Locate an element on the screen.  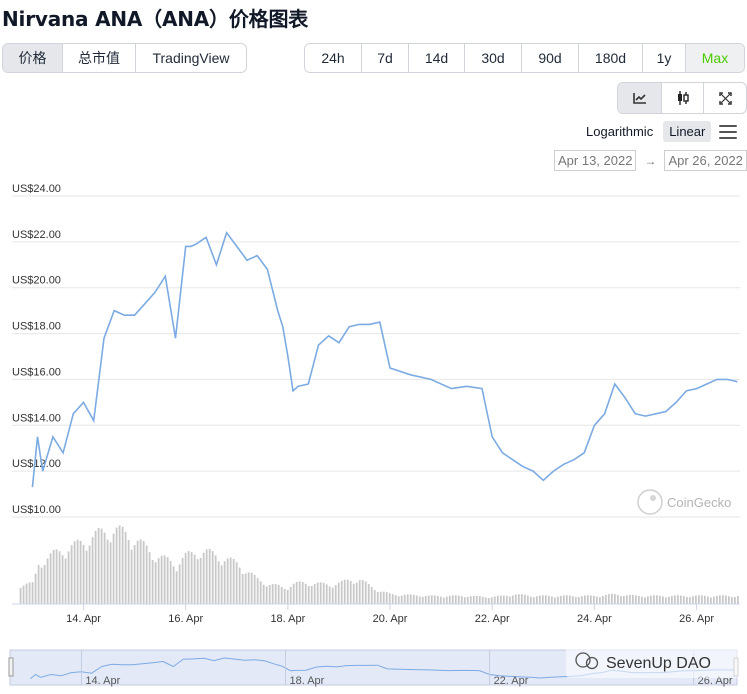
navigator-tick-label: 22. Apr is located at coordinates (511, 681).